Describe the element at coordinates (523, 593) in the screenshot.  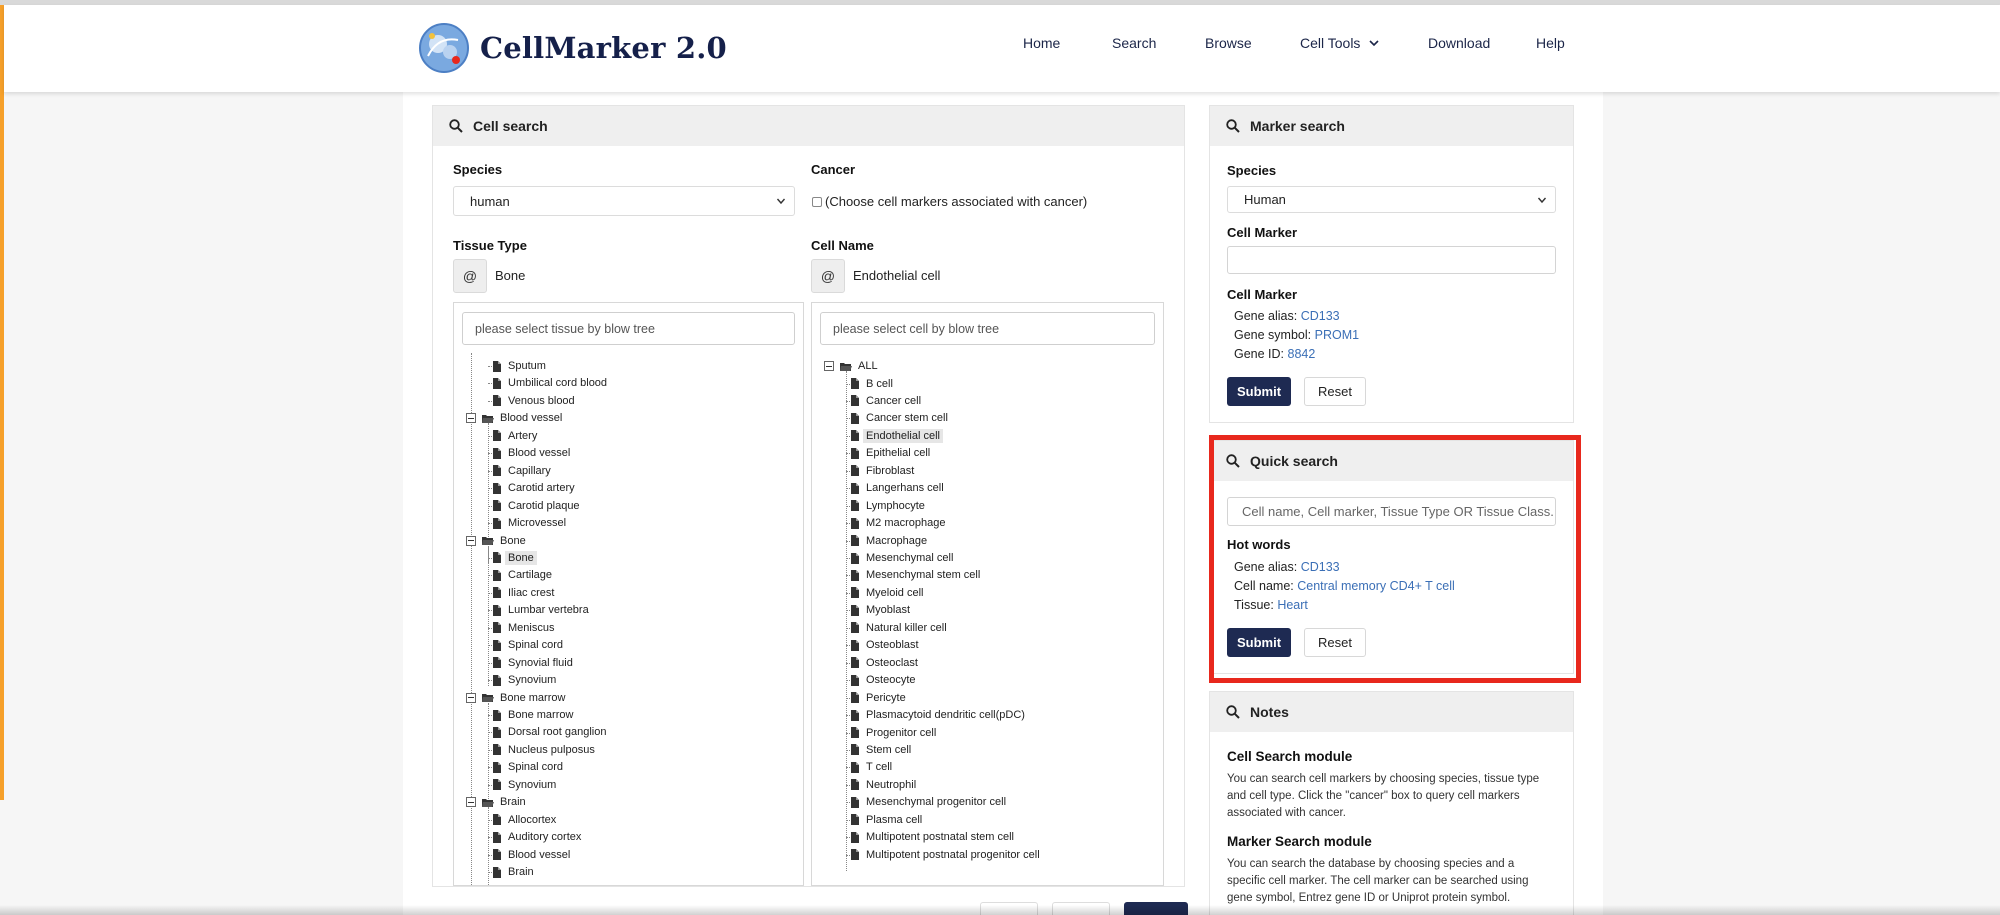
I see `tissue-tree-node: Iliac crest` at that location.